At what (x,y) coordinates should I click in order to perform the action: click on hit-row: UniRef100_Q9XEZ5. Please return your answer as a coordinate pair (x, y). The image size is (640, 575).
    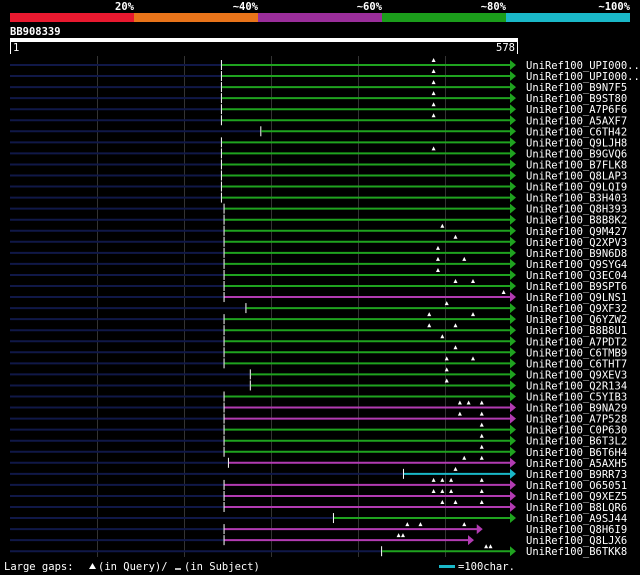
    Looking at the image, I should click on (318, 495).